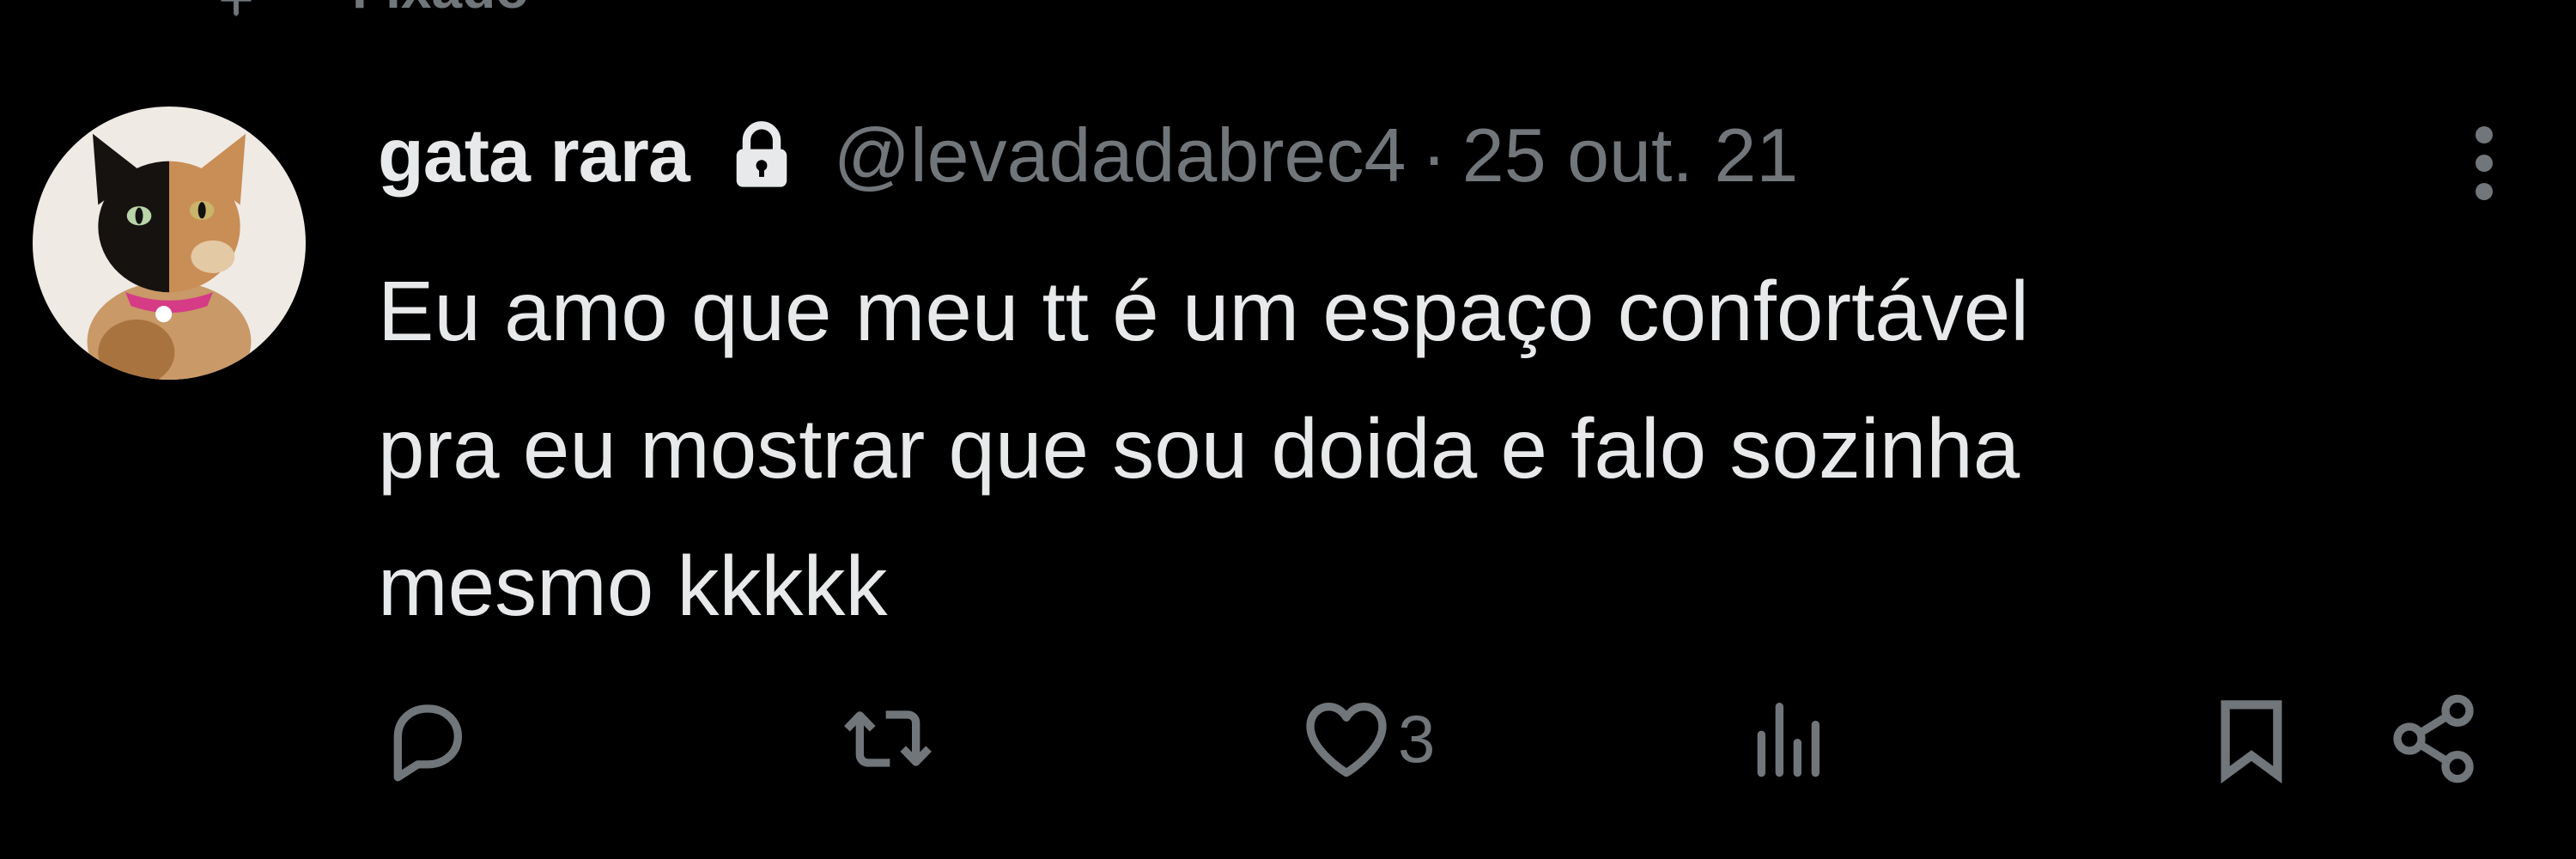 This screenshot has height=859, width=2576. I want to click on bookmark-button, so click(2251, 738).